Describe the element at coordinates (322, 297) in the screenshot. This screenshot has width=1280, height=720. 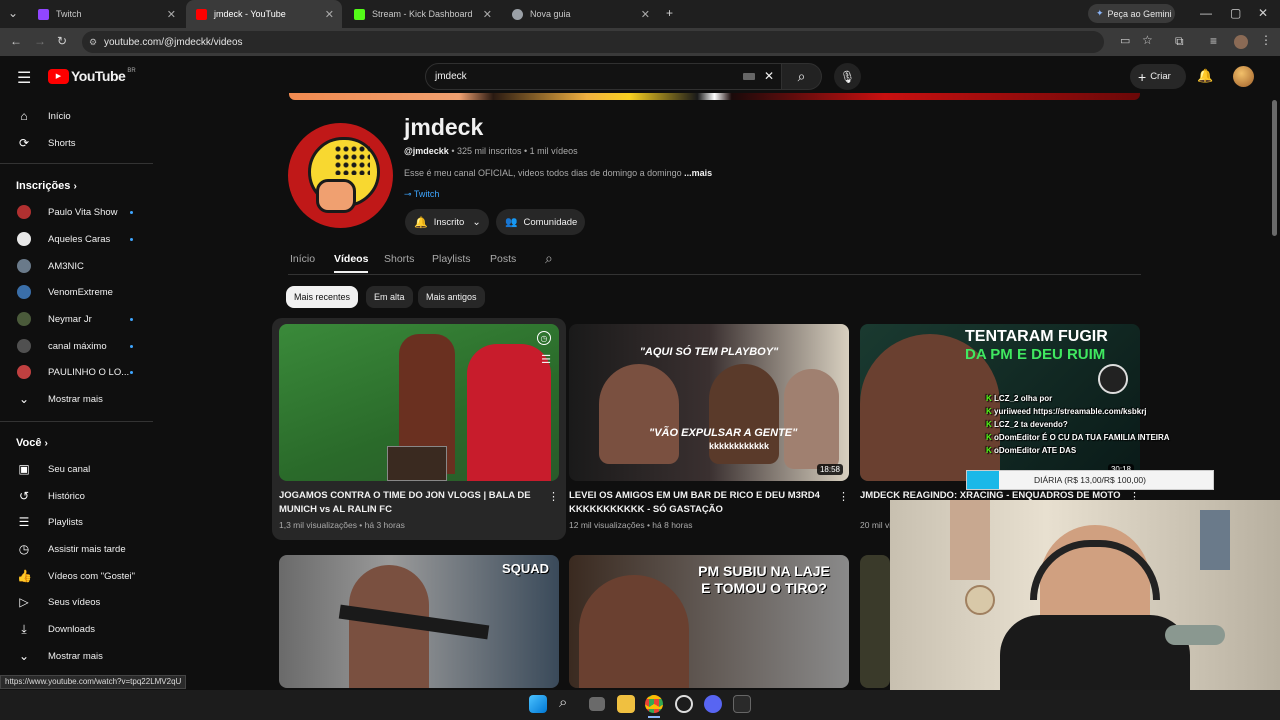
I see `filter-mais-recentes: Mais recentes` at that location.